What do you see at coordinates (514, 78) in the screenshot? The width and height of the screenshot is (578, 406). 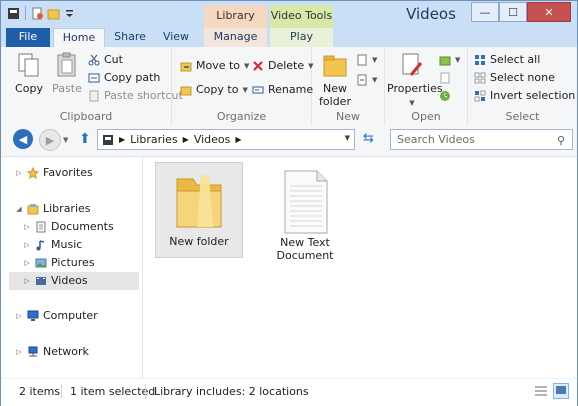 I see `select-none-button: Select none` at bounding box center [514, 78].